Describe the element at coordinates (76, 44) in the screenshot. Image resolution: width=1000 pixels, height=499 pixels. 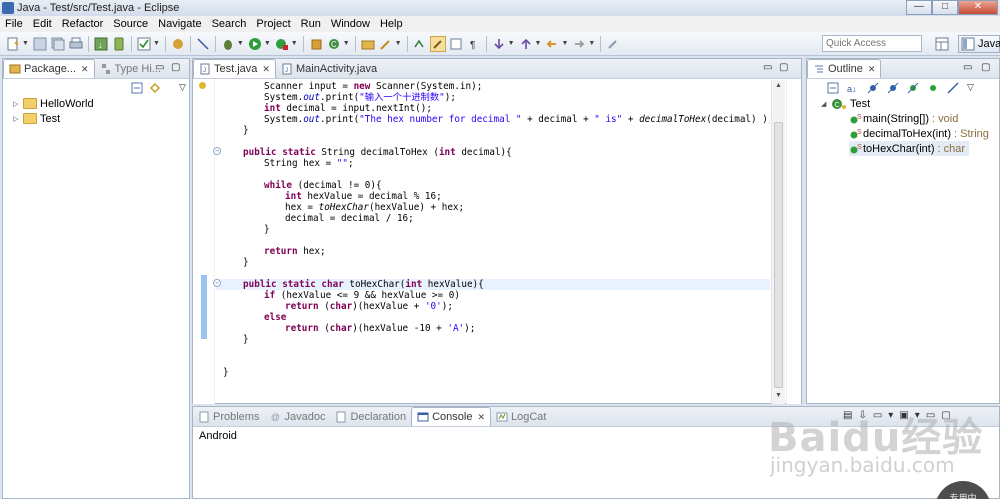
I see `print-icon` at that location.